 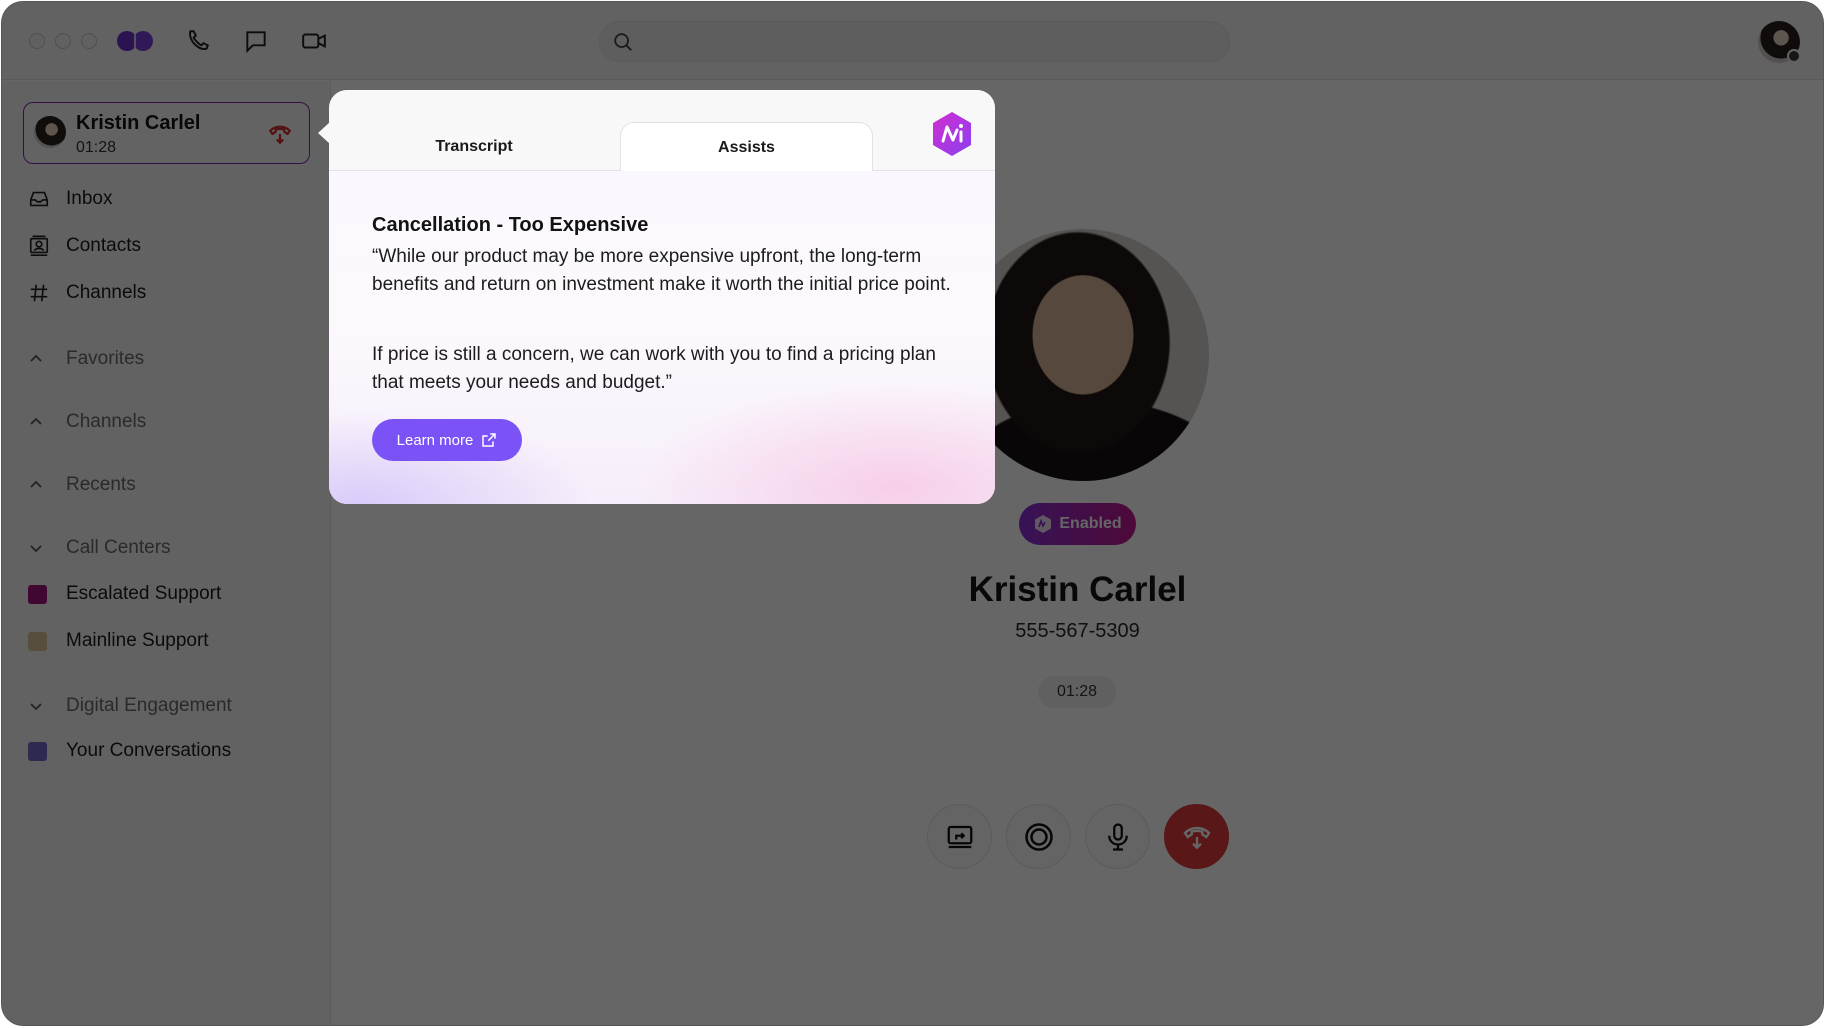 What do you see at coordinates (474, 147) in the screenshot?
I see `tab-transcript: Transcript` at bounding box center [474, 147].